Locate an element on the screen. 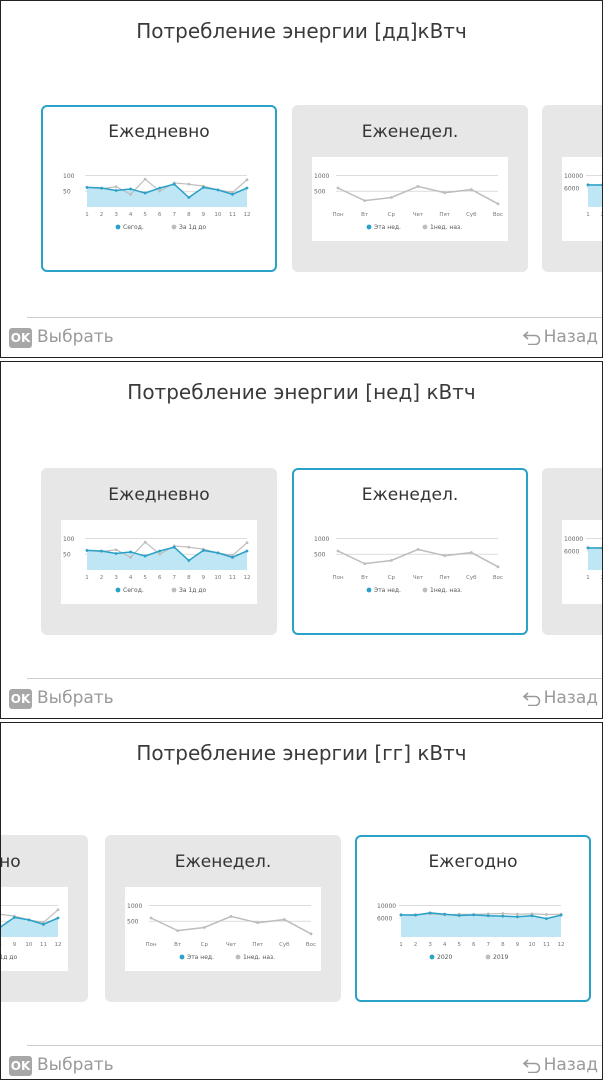 The height and width of the screenshot is (1080, 605). card-label: Еженедел. is located at coordinates (410, 495).